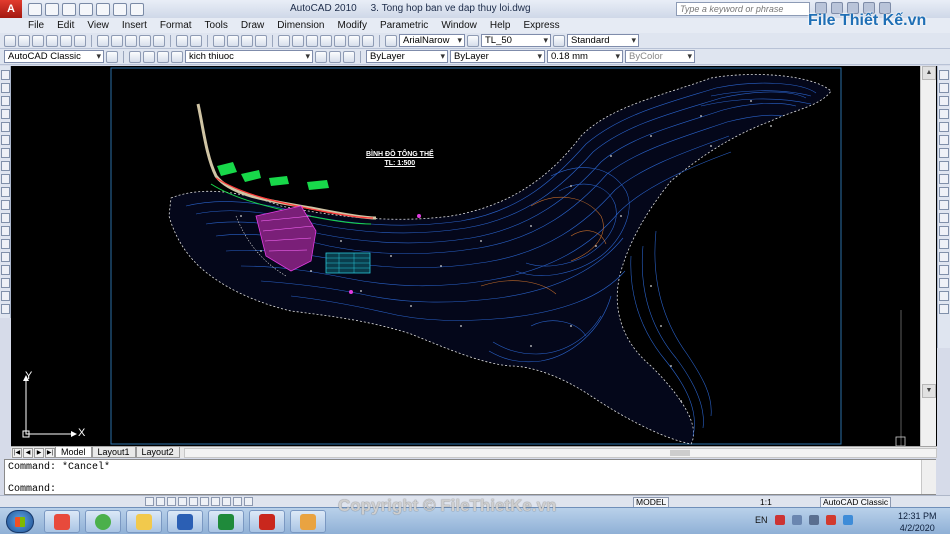 The width and height of the screenshot is (950, 534). What do you see at coordinates (284, 40) in the screenshot?
I see `properties-icon` at bounding box center [284, 40].